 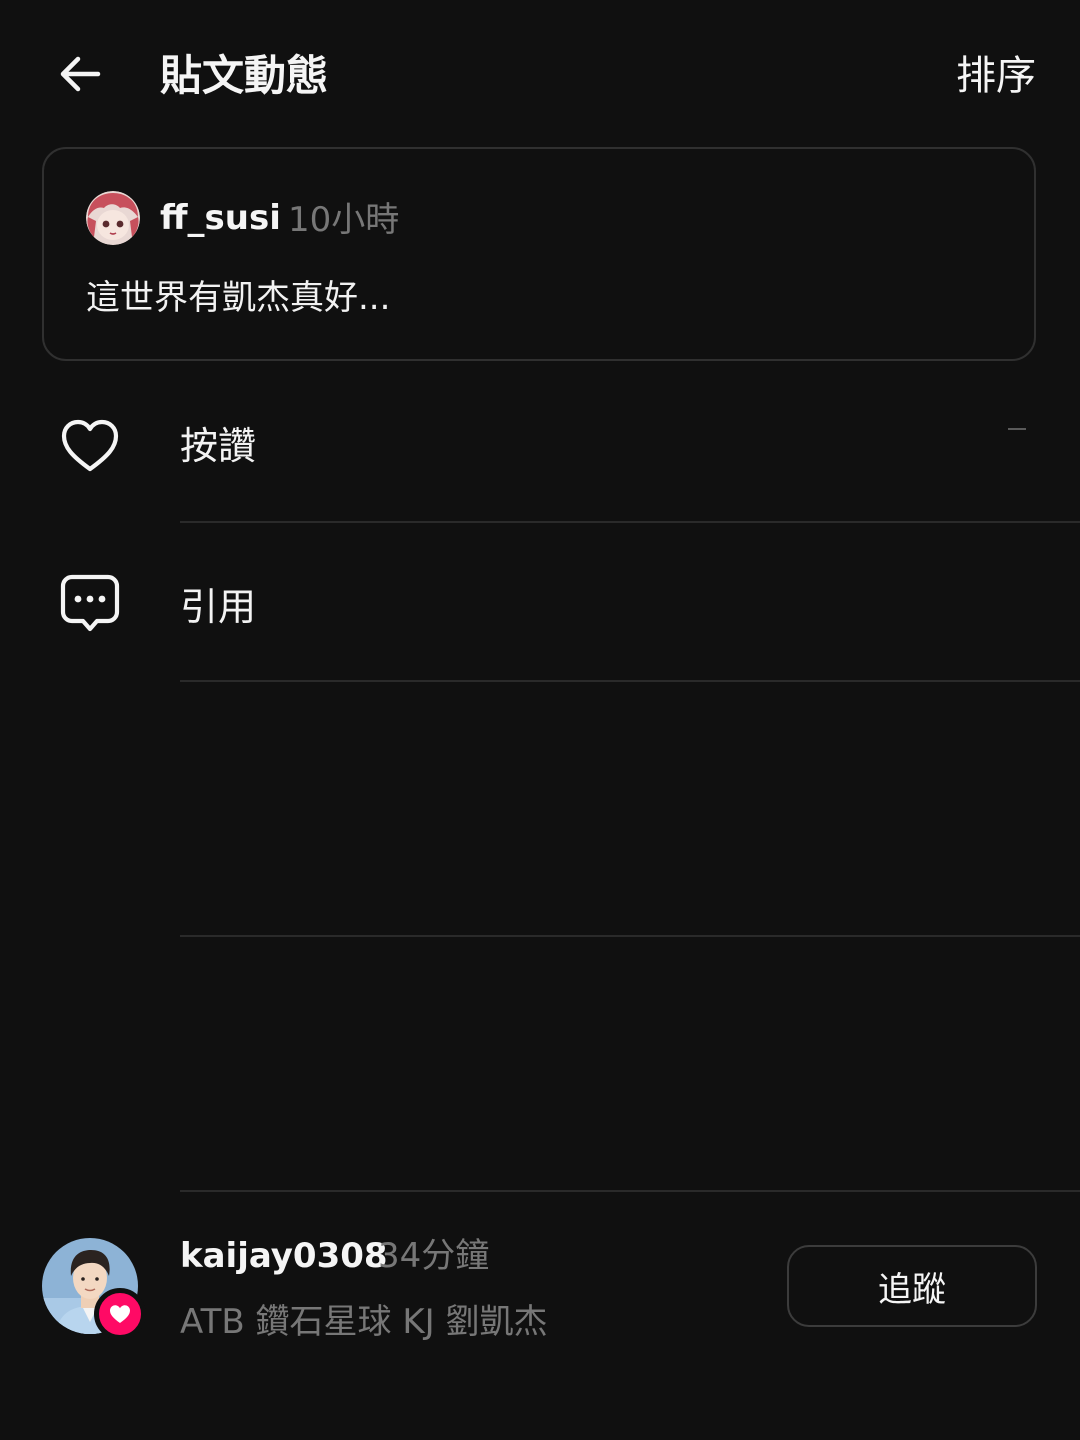 I want to click on likes-label: 按讚, so click(x=218, y=446).